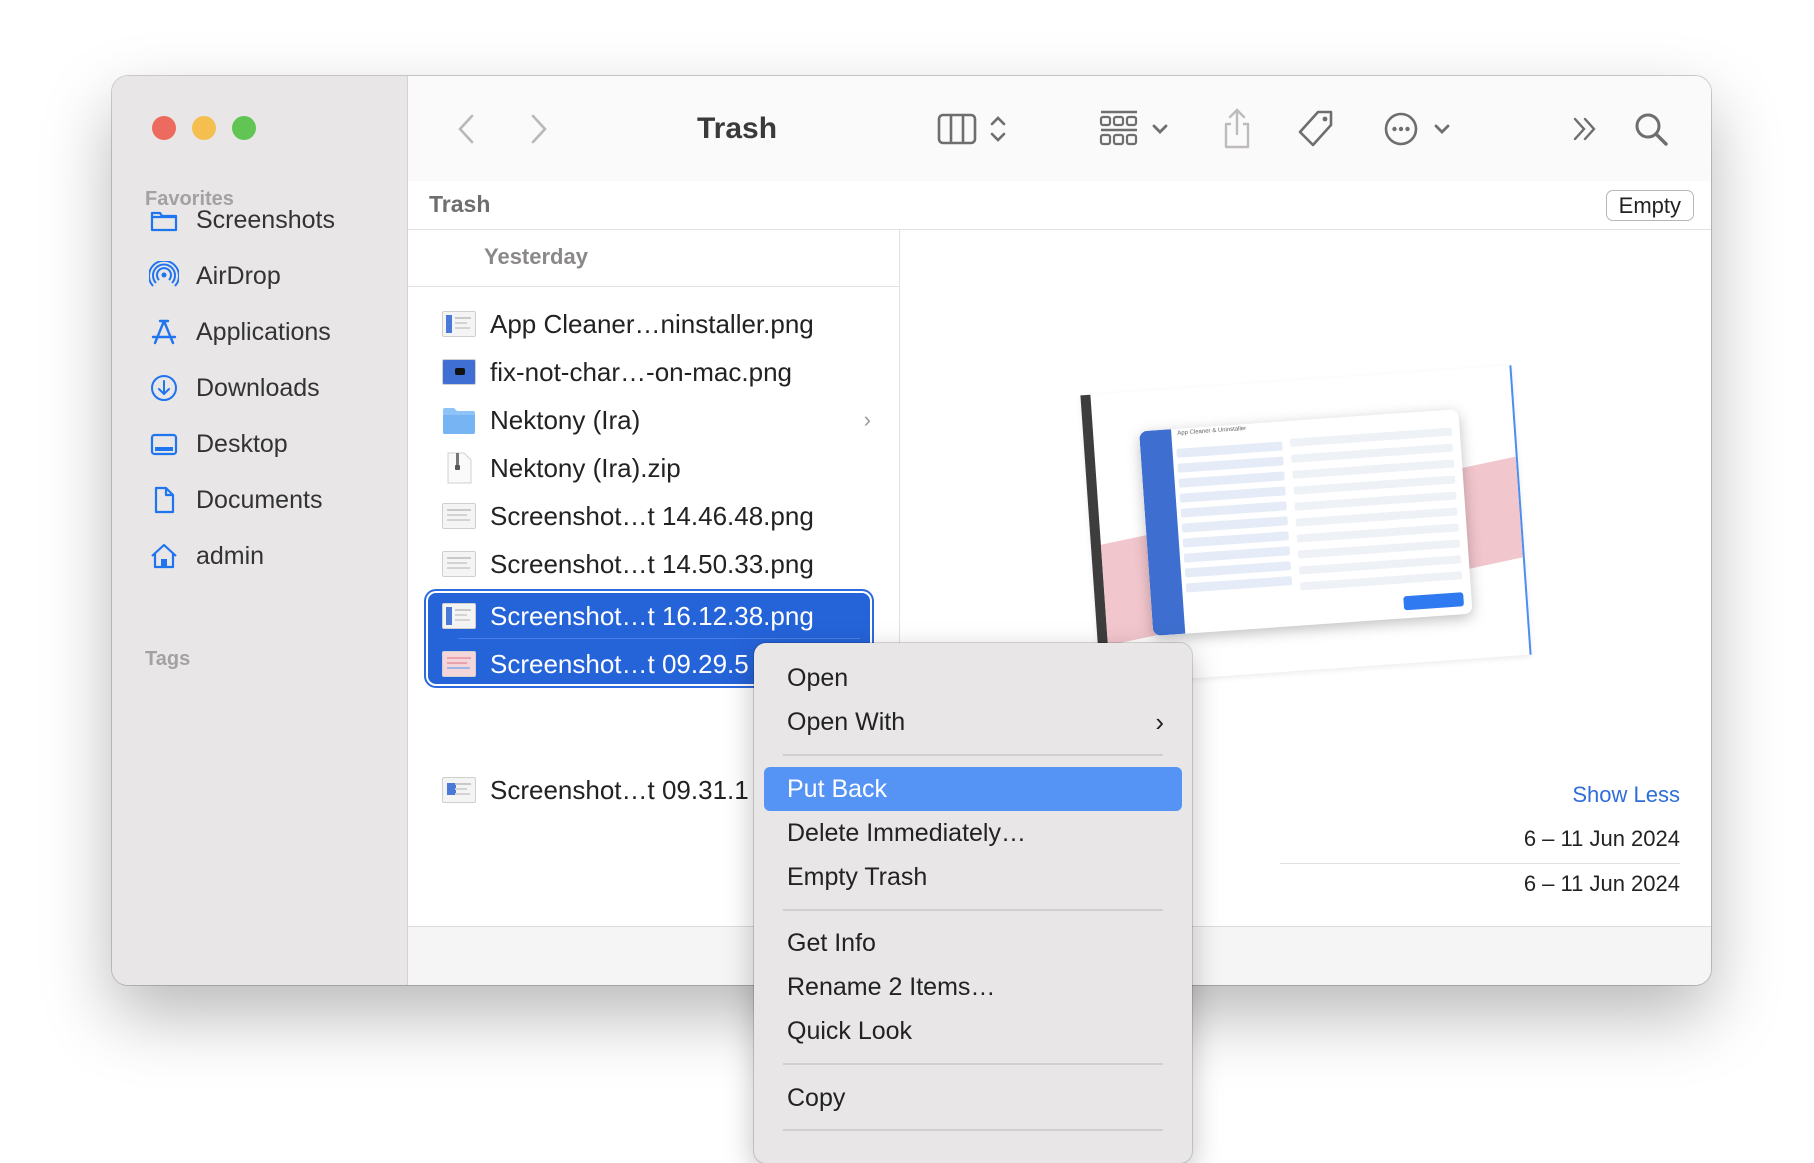 The image size is (1814, 1163). What do you see at coordinates (973, 877) in the screenshot?
I see `menu-item-empty-trash: Empty Trash` at bounding box center [973, 877].